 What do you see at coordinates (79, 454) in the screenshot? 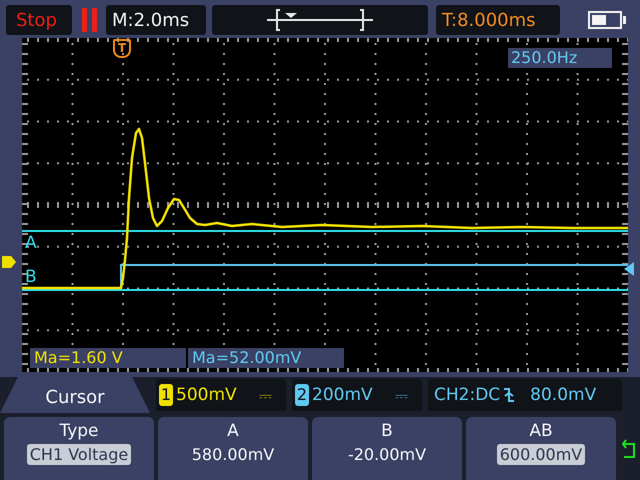
I see `softkey-value: CH1 Voltage` at bounding box center [79, 454].